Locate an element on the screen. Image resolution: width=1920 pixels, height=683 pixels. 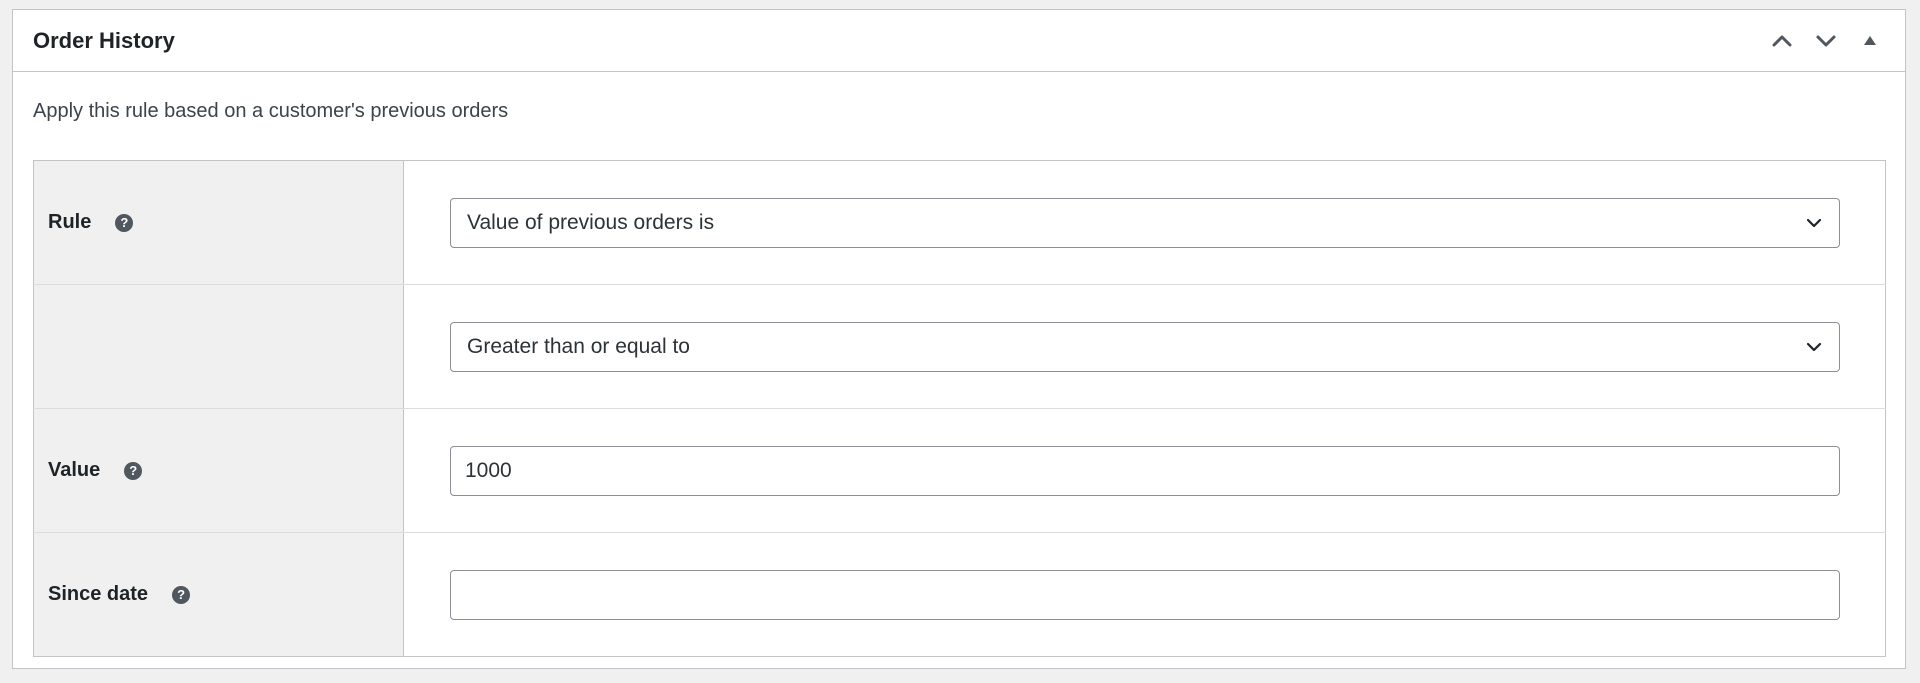
move-up-button is located at coordinates (1782, 41).